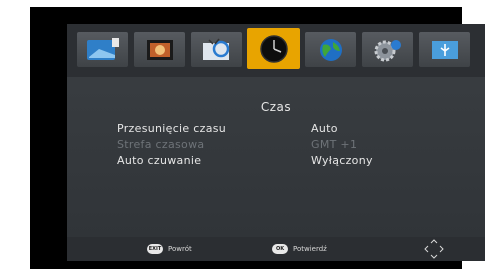  I want to click on setting-value-time-zone: GMT +1, so click(334, 144).